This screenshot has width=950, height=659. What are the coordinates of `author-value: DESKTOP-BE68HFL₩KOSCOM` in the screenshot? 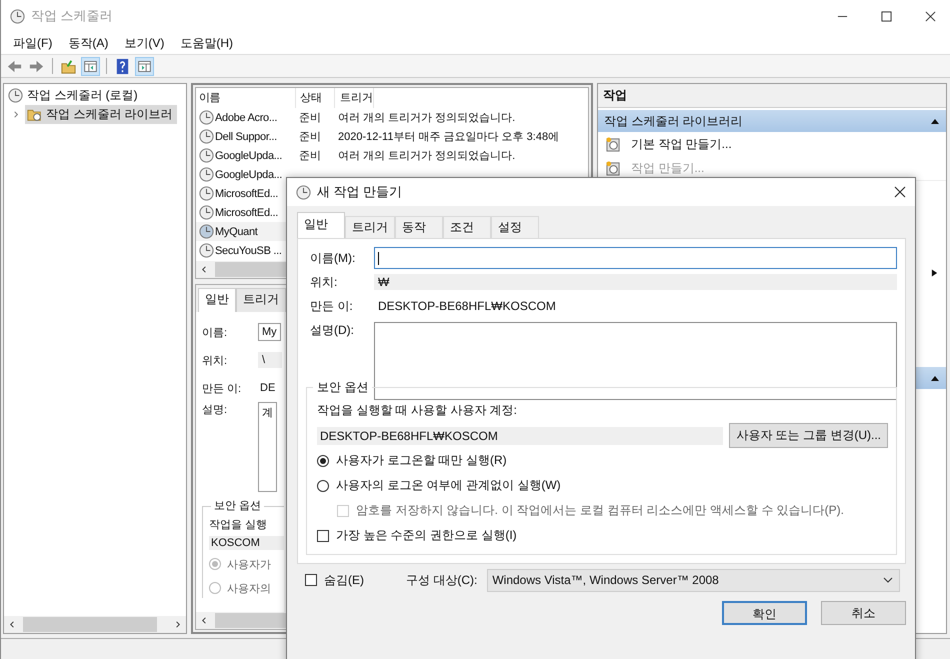 It's located at (467, 306).